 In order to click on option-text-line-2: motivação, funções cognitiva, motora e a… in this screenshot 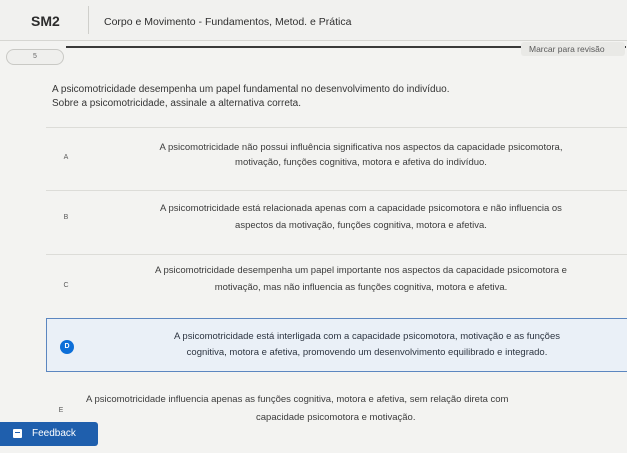, I will do `click(361, 162)`.